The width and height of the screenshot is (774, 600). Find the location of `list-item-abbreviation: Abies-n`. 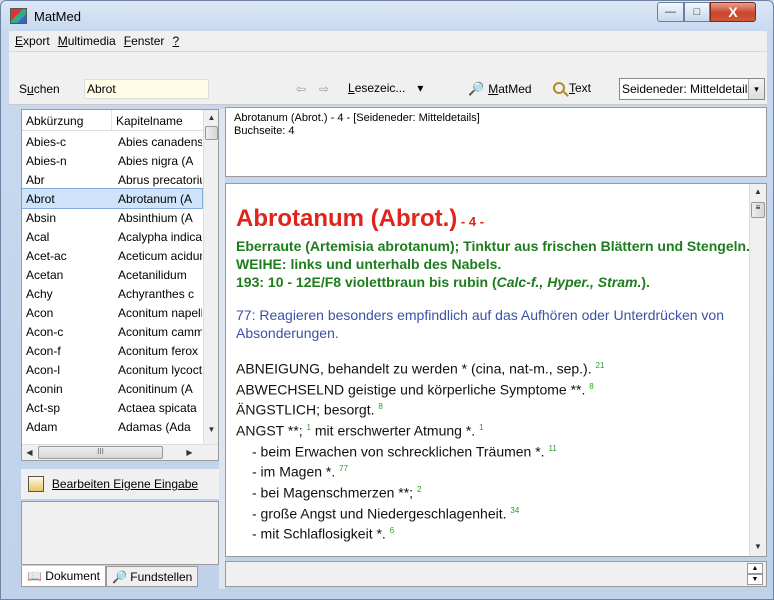

list-item-abbreviation: Abies-n is located at coordinates (46, 160).